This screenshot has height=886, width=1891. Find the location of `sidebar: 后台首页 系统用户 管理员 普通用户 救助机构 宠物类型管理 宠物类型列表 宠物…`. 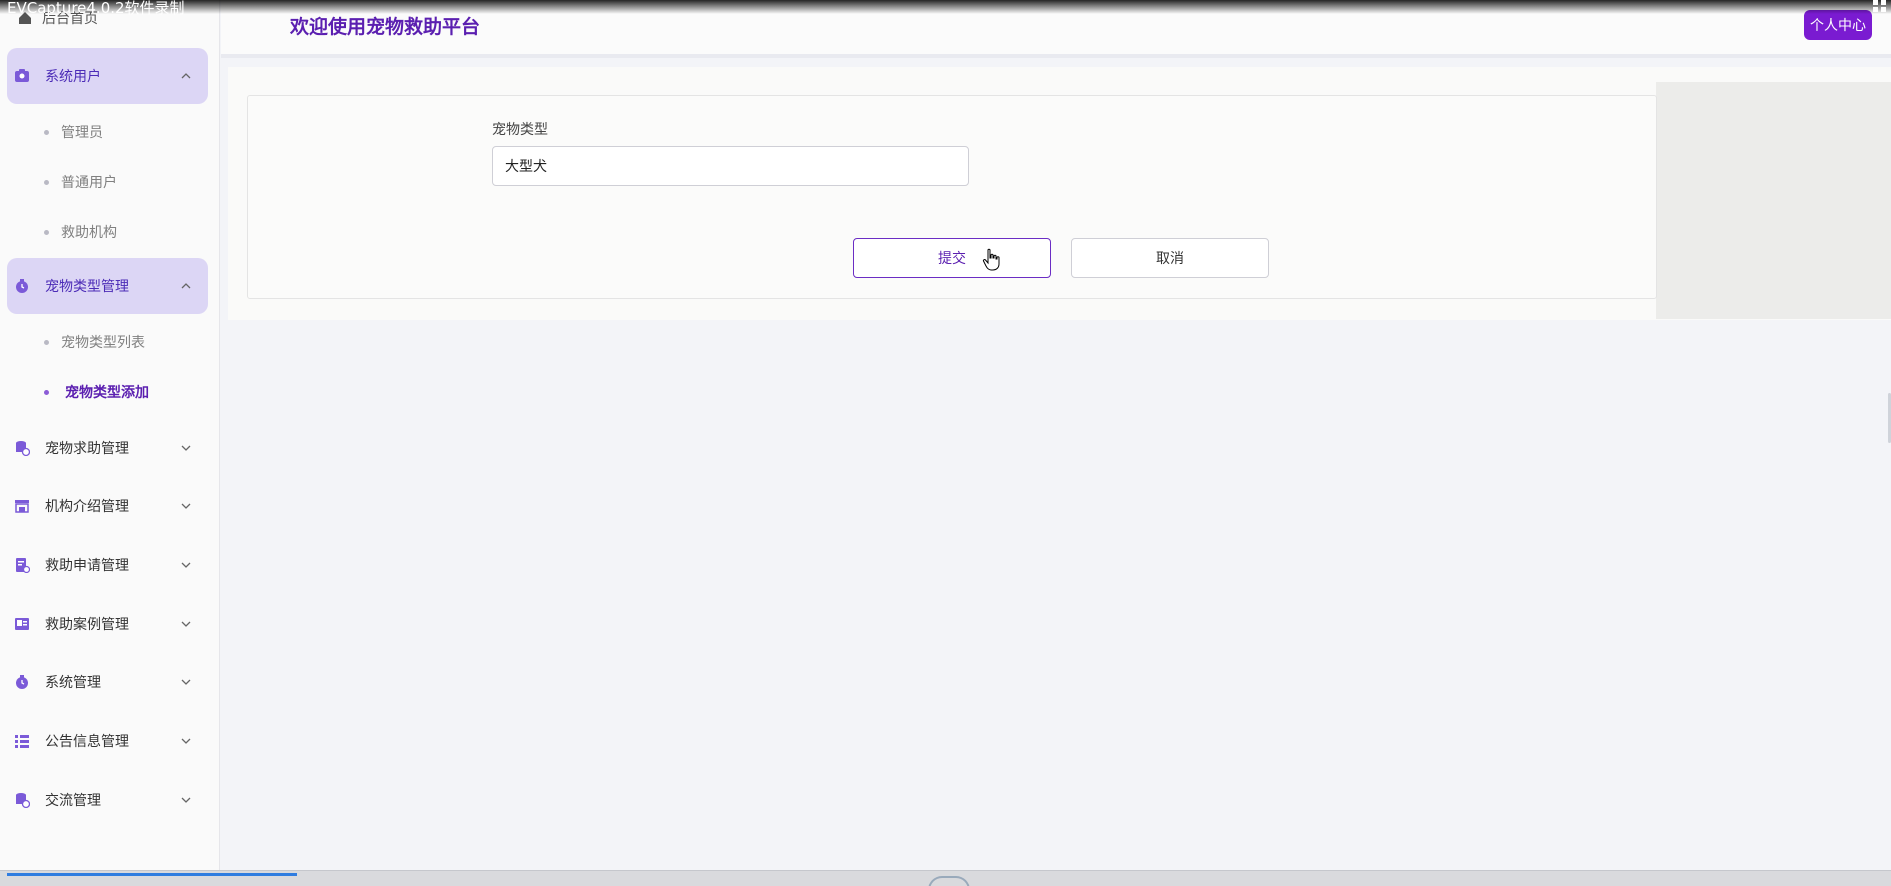

sidebar: 后台首页 系统用户 管理员 普通用户 救助机构 宠物类型管理 宠物类型列表 宠物… is located at coordinates (110, 443).